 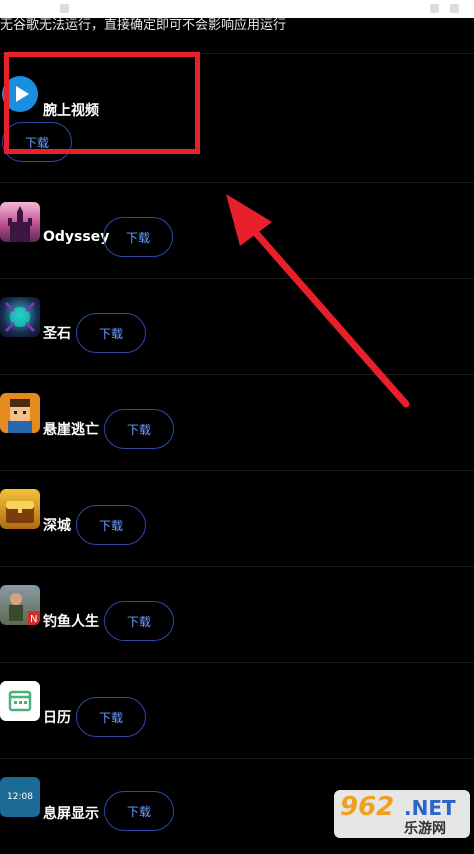 What do you see at coordinates (237, 518) in the screenshot?
I see `list-item: 深城 下载` at bounding box center [237, 518].